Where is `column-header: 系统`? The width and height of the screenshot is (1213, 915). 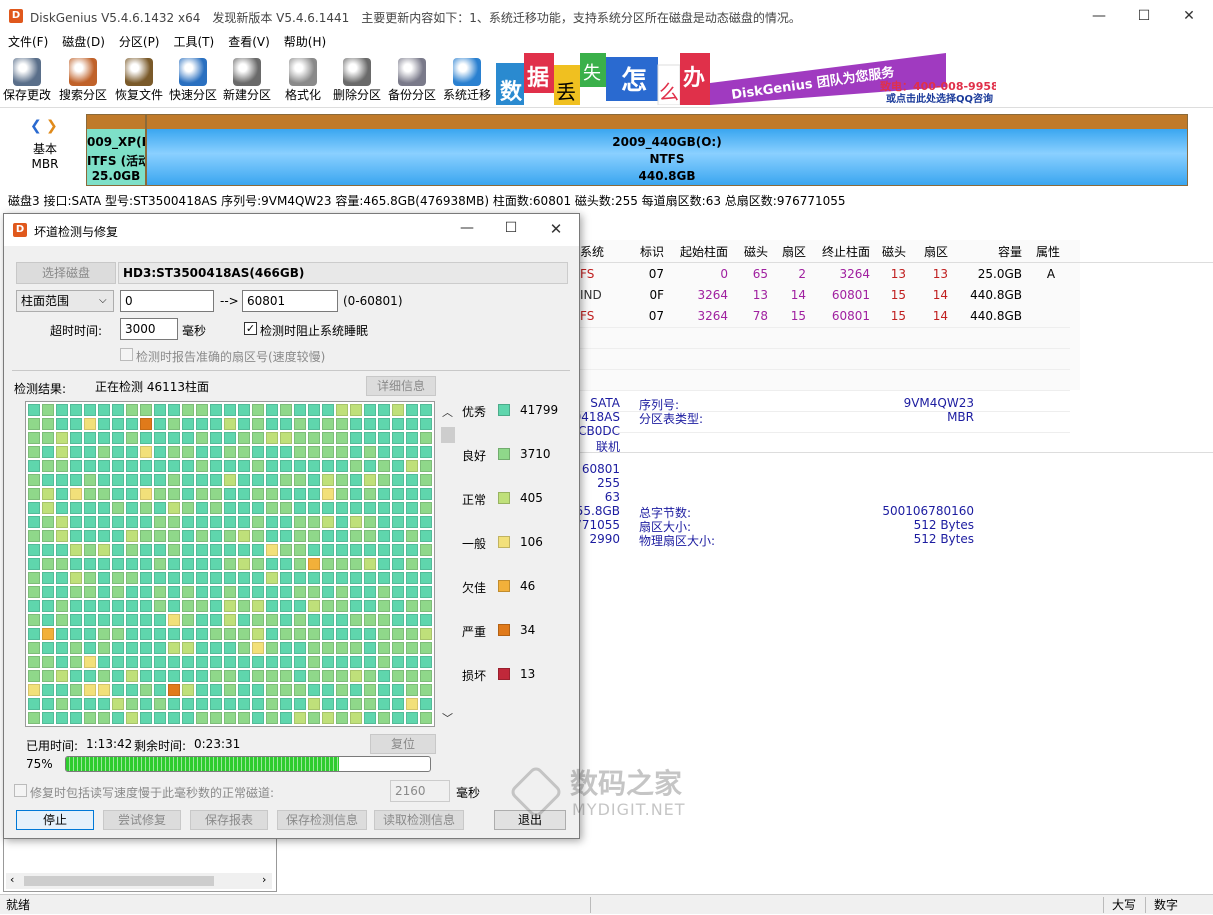
column-header: 系统 is located at coordinates (600, 252).